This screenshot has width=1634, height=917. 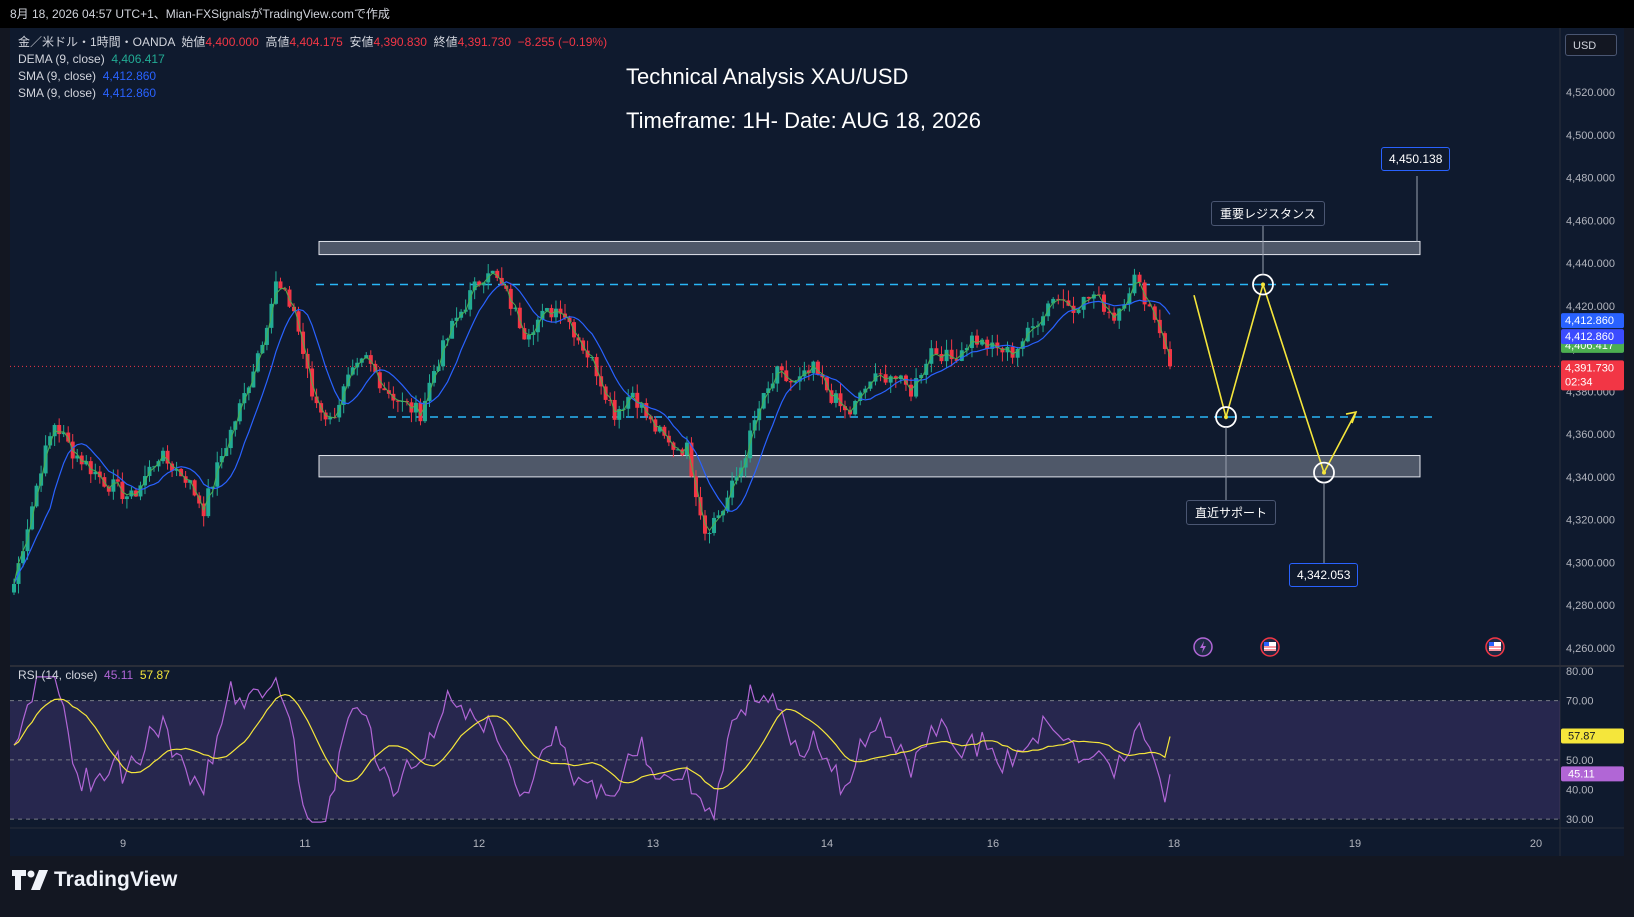 What do you see at coordinates (312, 76) in the screenshot?
I see `sma1-legend: SMA (9, close) 4,412.860` at bounding box center [312, 76].